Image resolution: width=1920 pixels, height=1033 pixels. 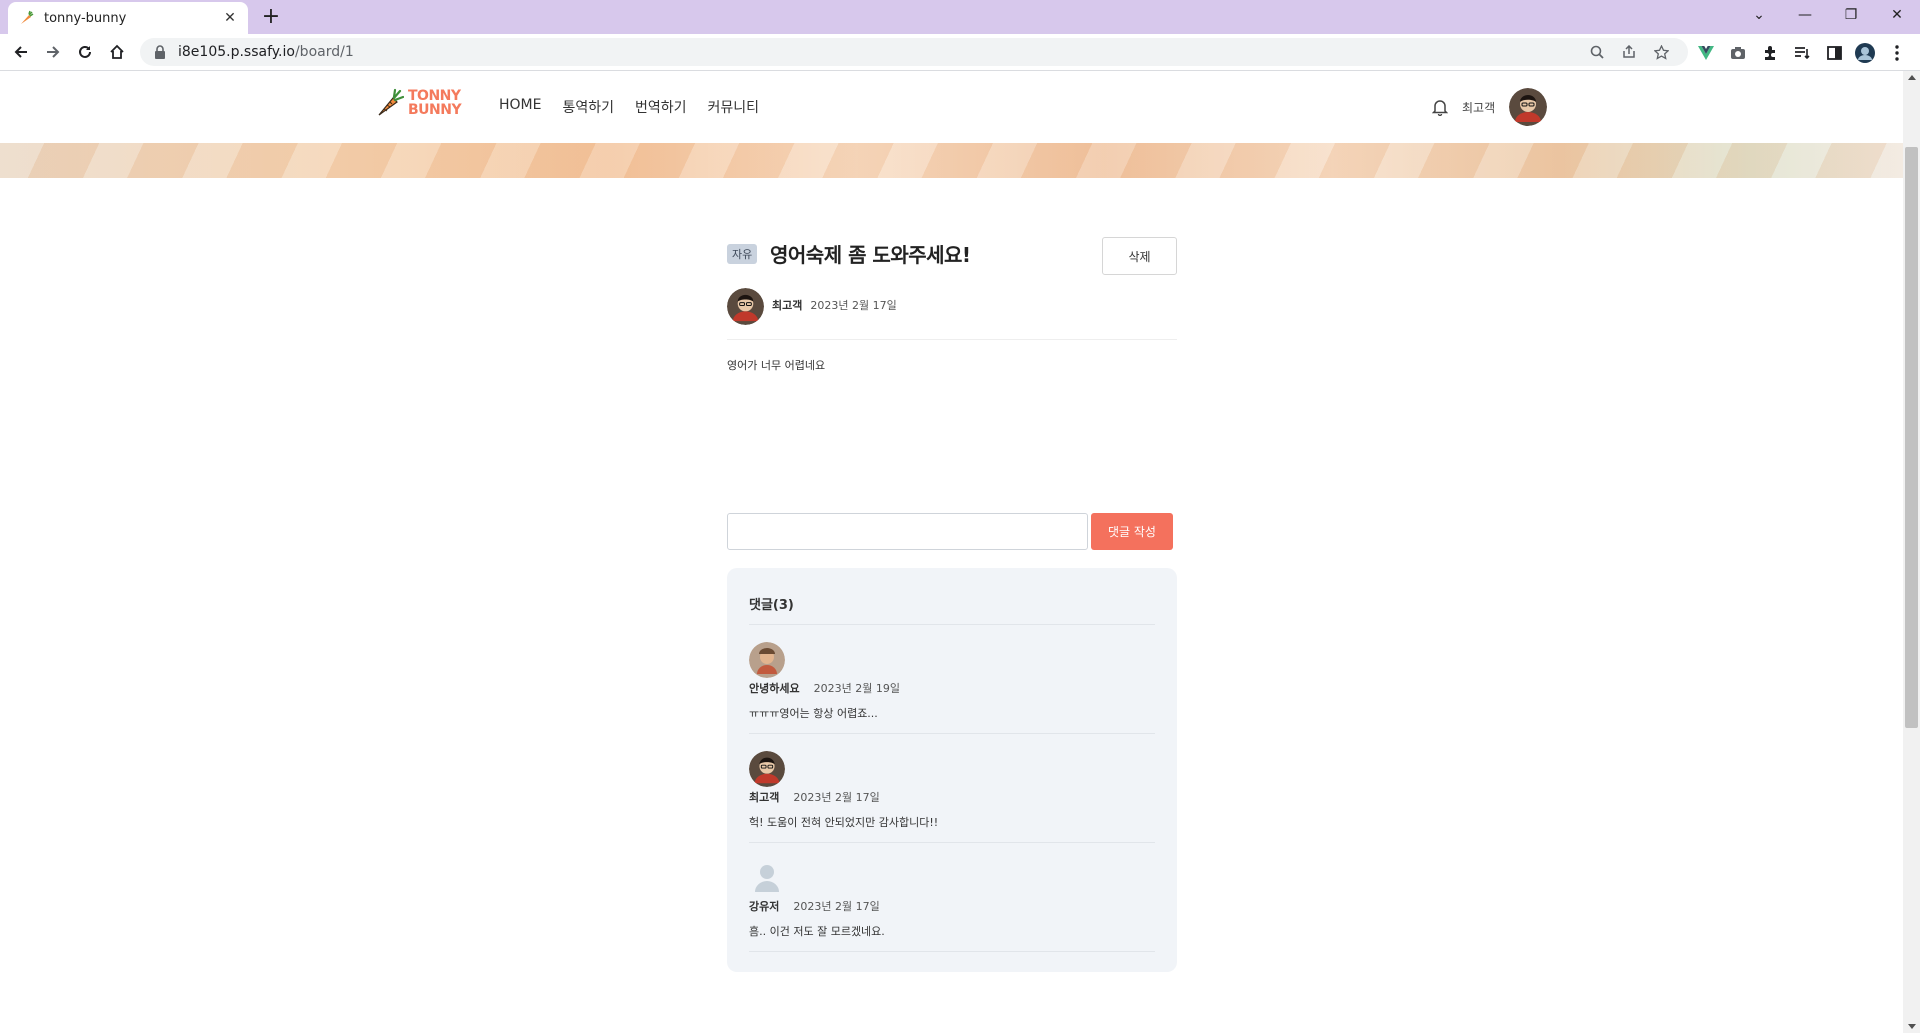 I want to click on header-user-area: 최고객, so click(x=1490, y=107).